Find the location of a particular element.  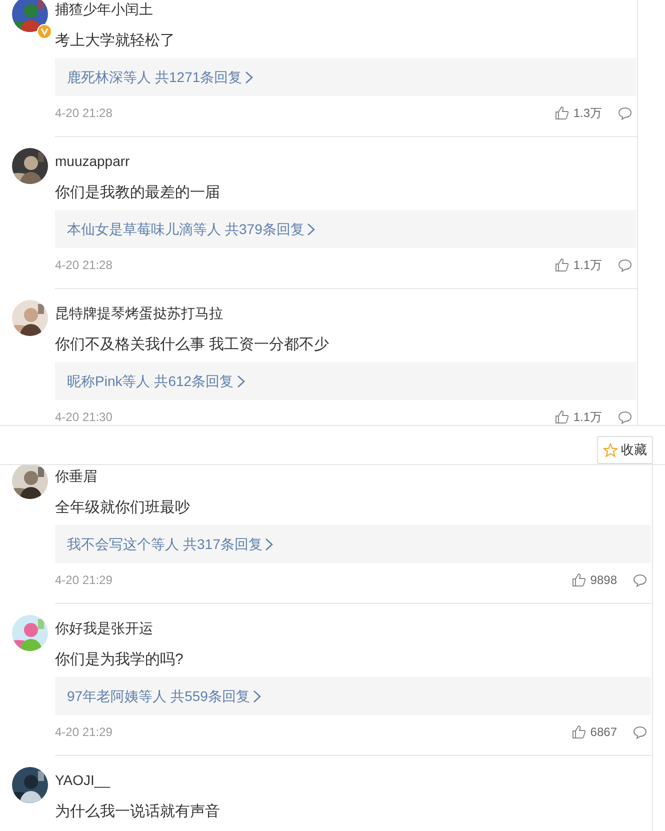

like-count: 1.3万 is located at coordinates (587, 113).